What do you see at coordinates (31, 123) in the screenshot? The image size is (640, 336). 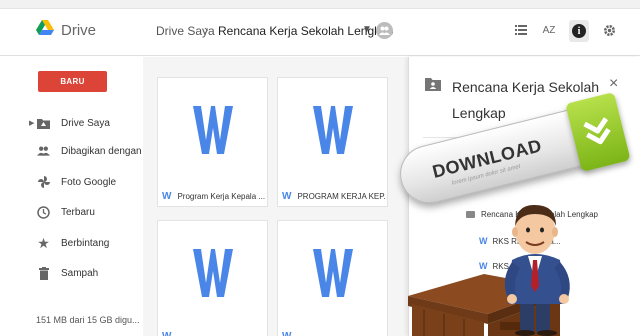 I see `expand-arrow-icon: ▶` at bounding box center [31, 123].